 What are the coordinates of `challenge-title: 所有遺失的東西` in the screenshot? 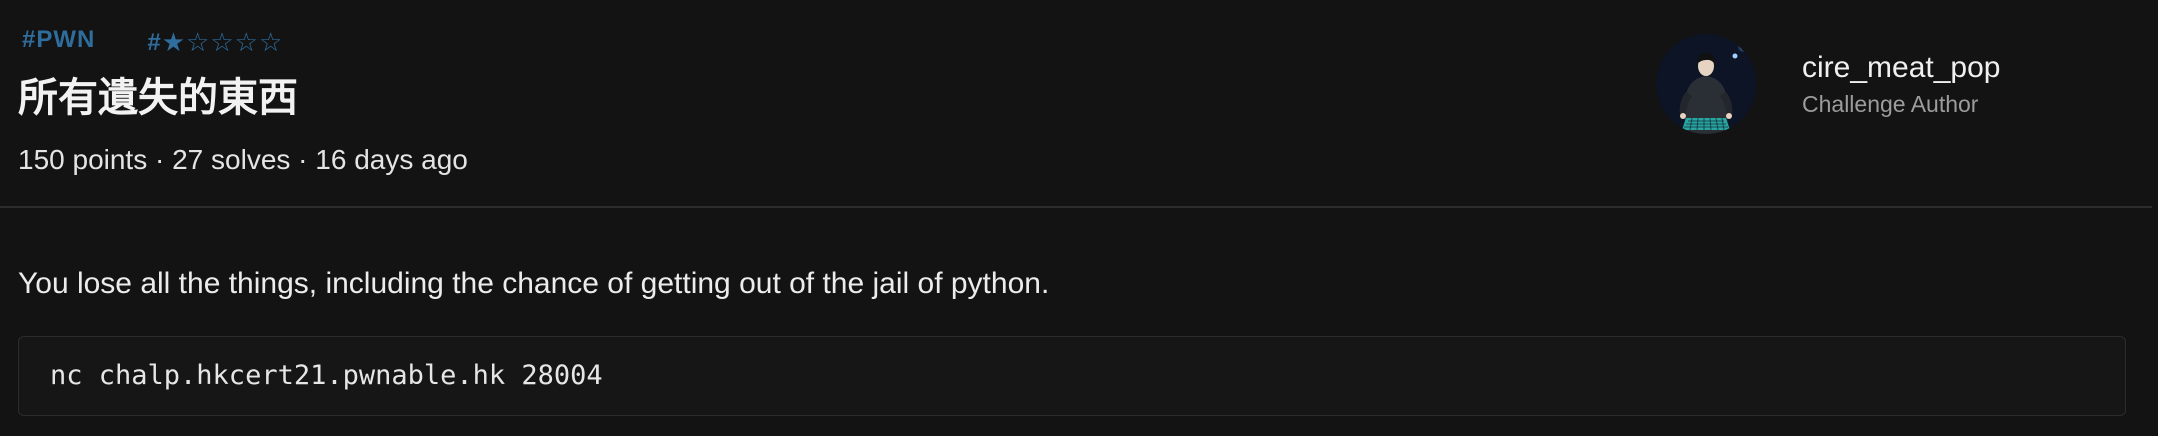 It's located at (158, 98).